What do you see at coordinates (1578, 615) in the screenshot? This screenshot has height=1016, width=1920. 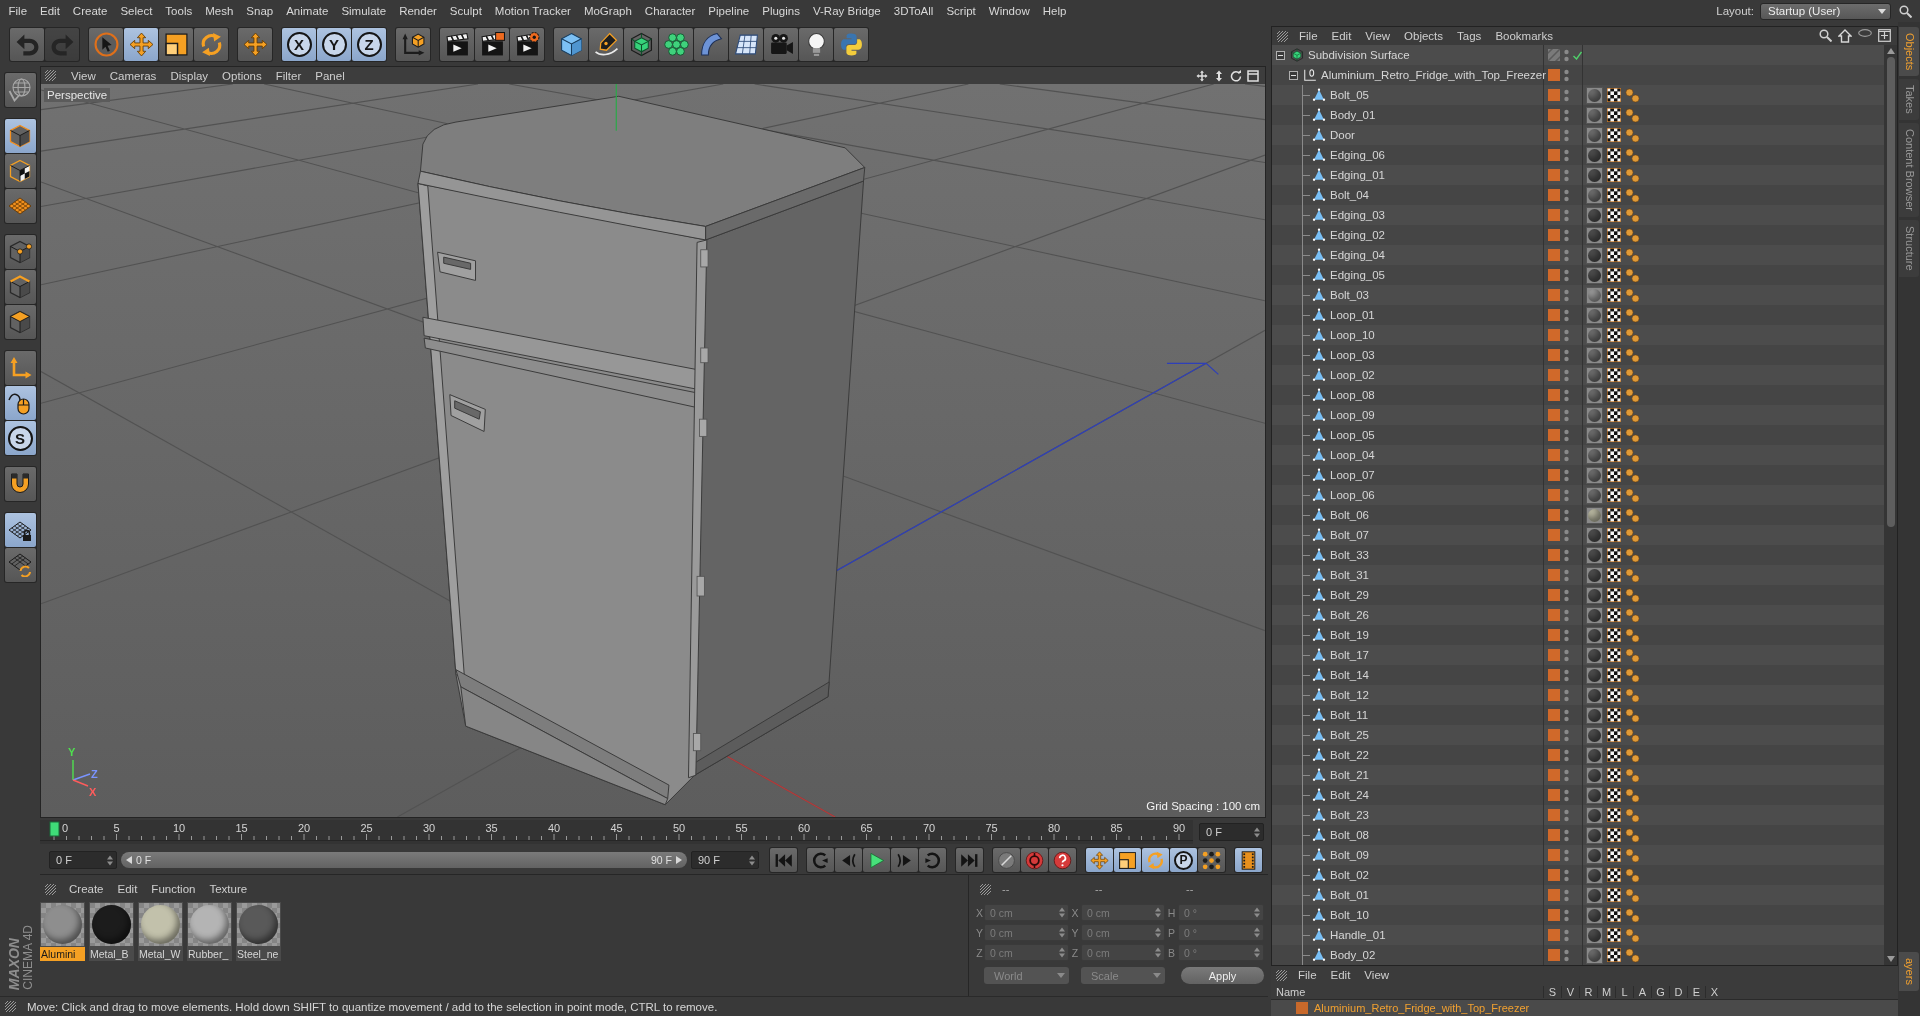 I see `object-row: Bolt_26` at bounding box center [1578, 615].